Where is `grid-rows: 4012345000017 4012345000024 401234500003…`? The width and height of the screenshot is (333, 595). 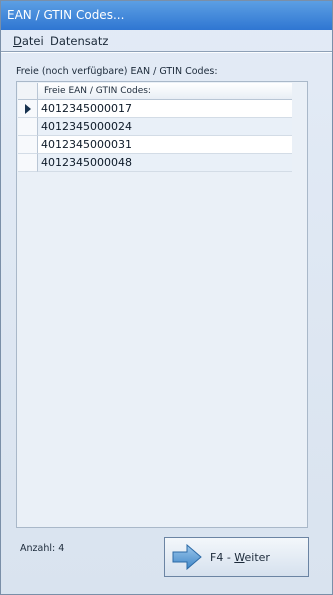
grid-rows: 4012345000017 4012345000024 401234500003… is located at coordinates (155, 136).